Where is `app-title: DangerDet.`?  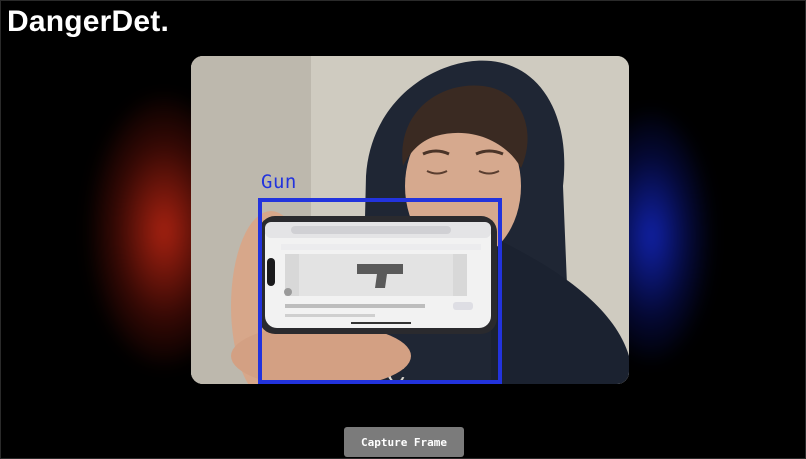
app-title: DangerDet. is located at coordinates (88, 21).